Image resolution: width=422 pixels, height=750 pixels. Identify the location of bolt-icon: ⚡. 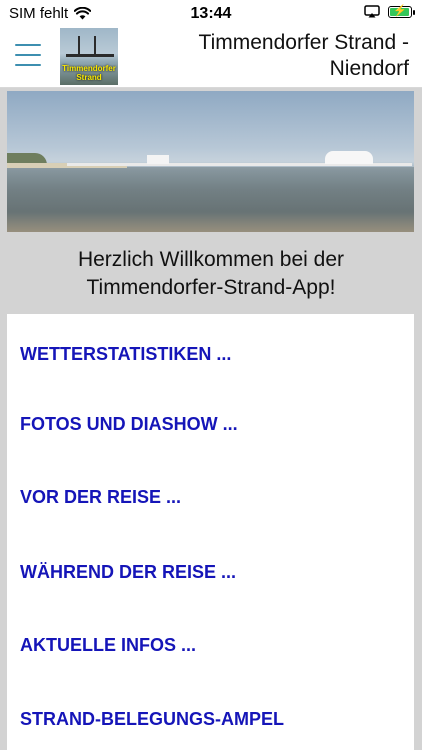
(400, 10).